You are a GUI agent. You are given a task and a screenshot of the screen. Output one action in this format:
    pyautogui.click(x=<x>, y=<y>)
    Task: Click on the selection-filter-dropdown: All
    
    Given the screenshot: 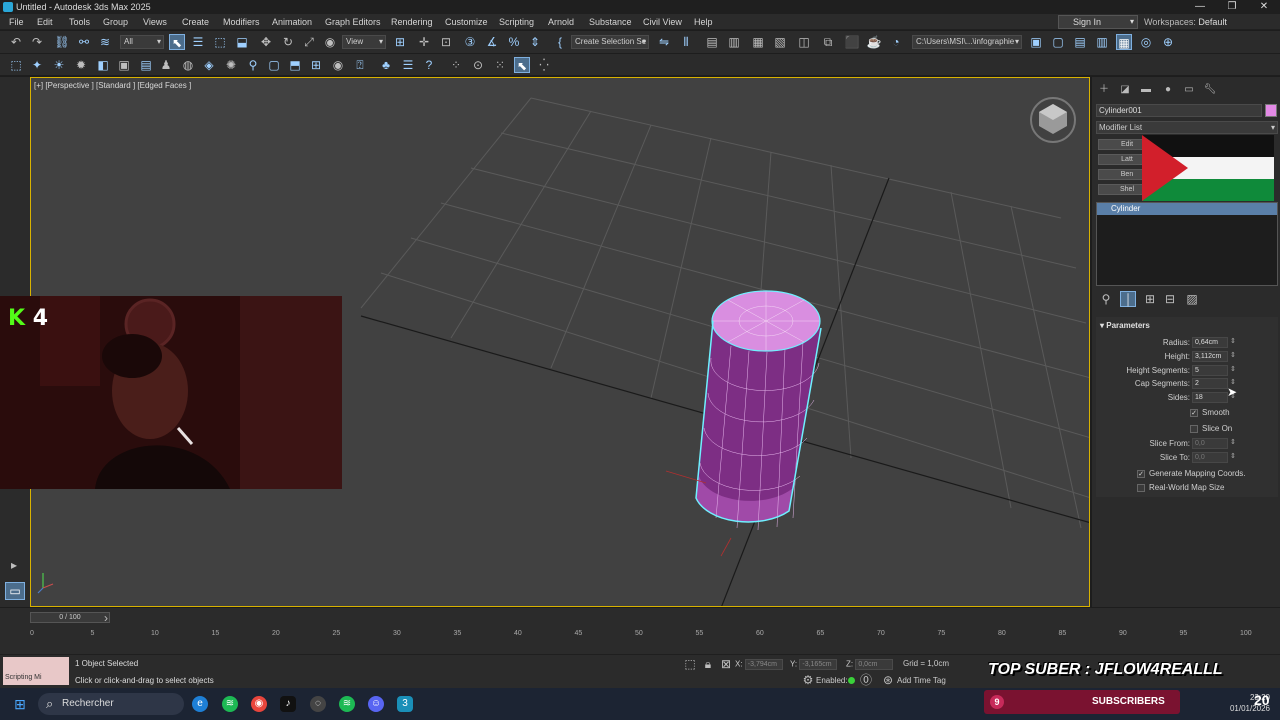 What is the action you would take?
    pyautogui.click(x=142, y=42)
    